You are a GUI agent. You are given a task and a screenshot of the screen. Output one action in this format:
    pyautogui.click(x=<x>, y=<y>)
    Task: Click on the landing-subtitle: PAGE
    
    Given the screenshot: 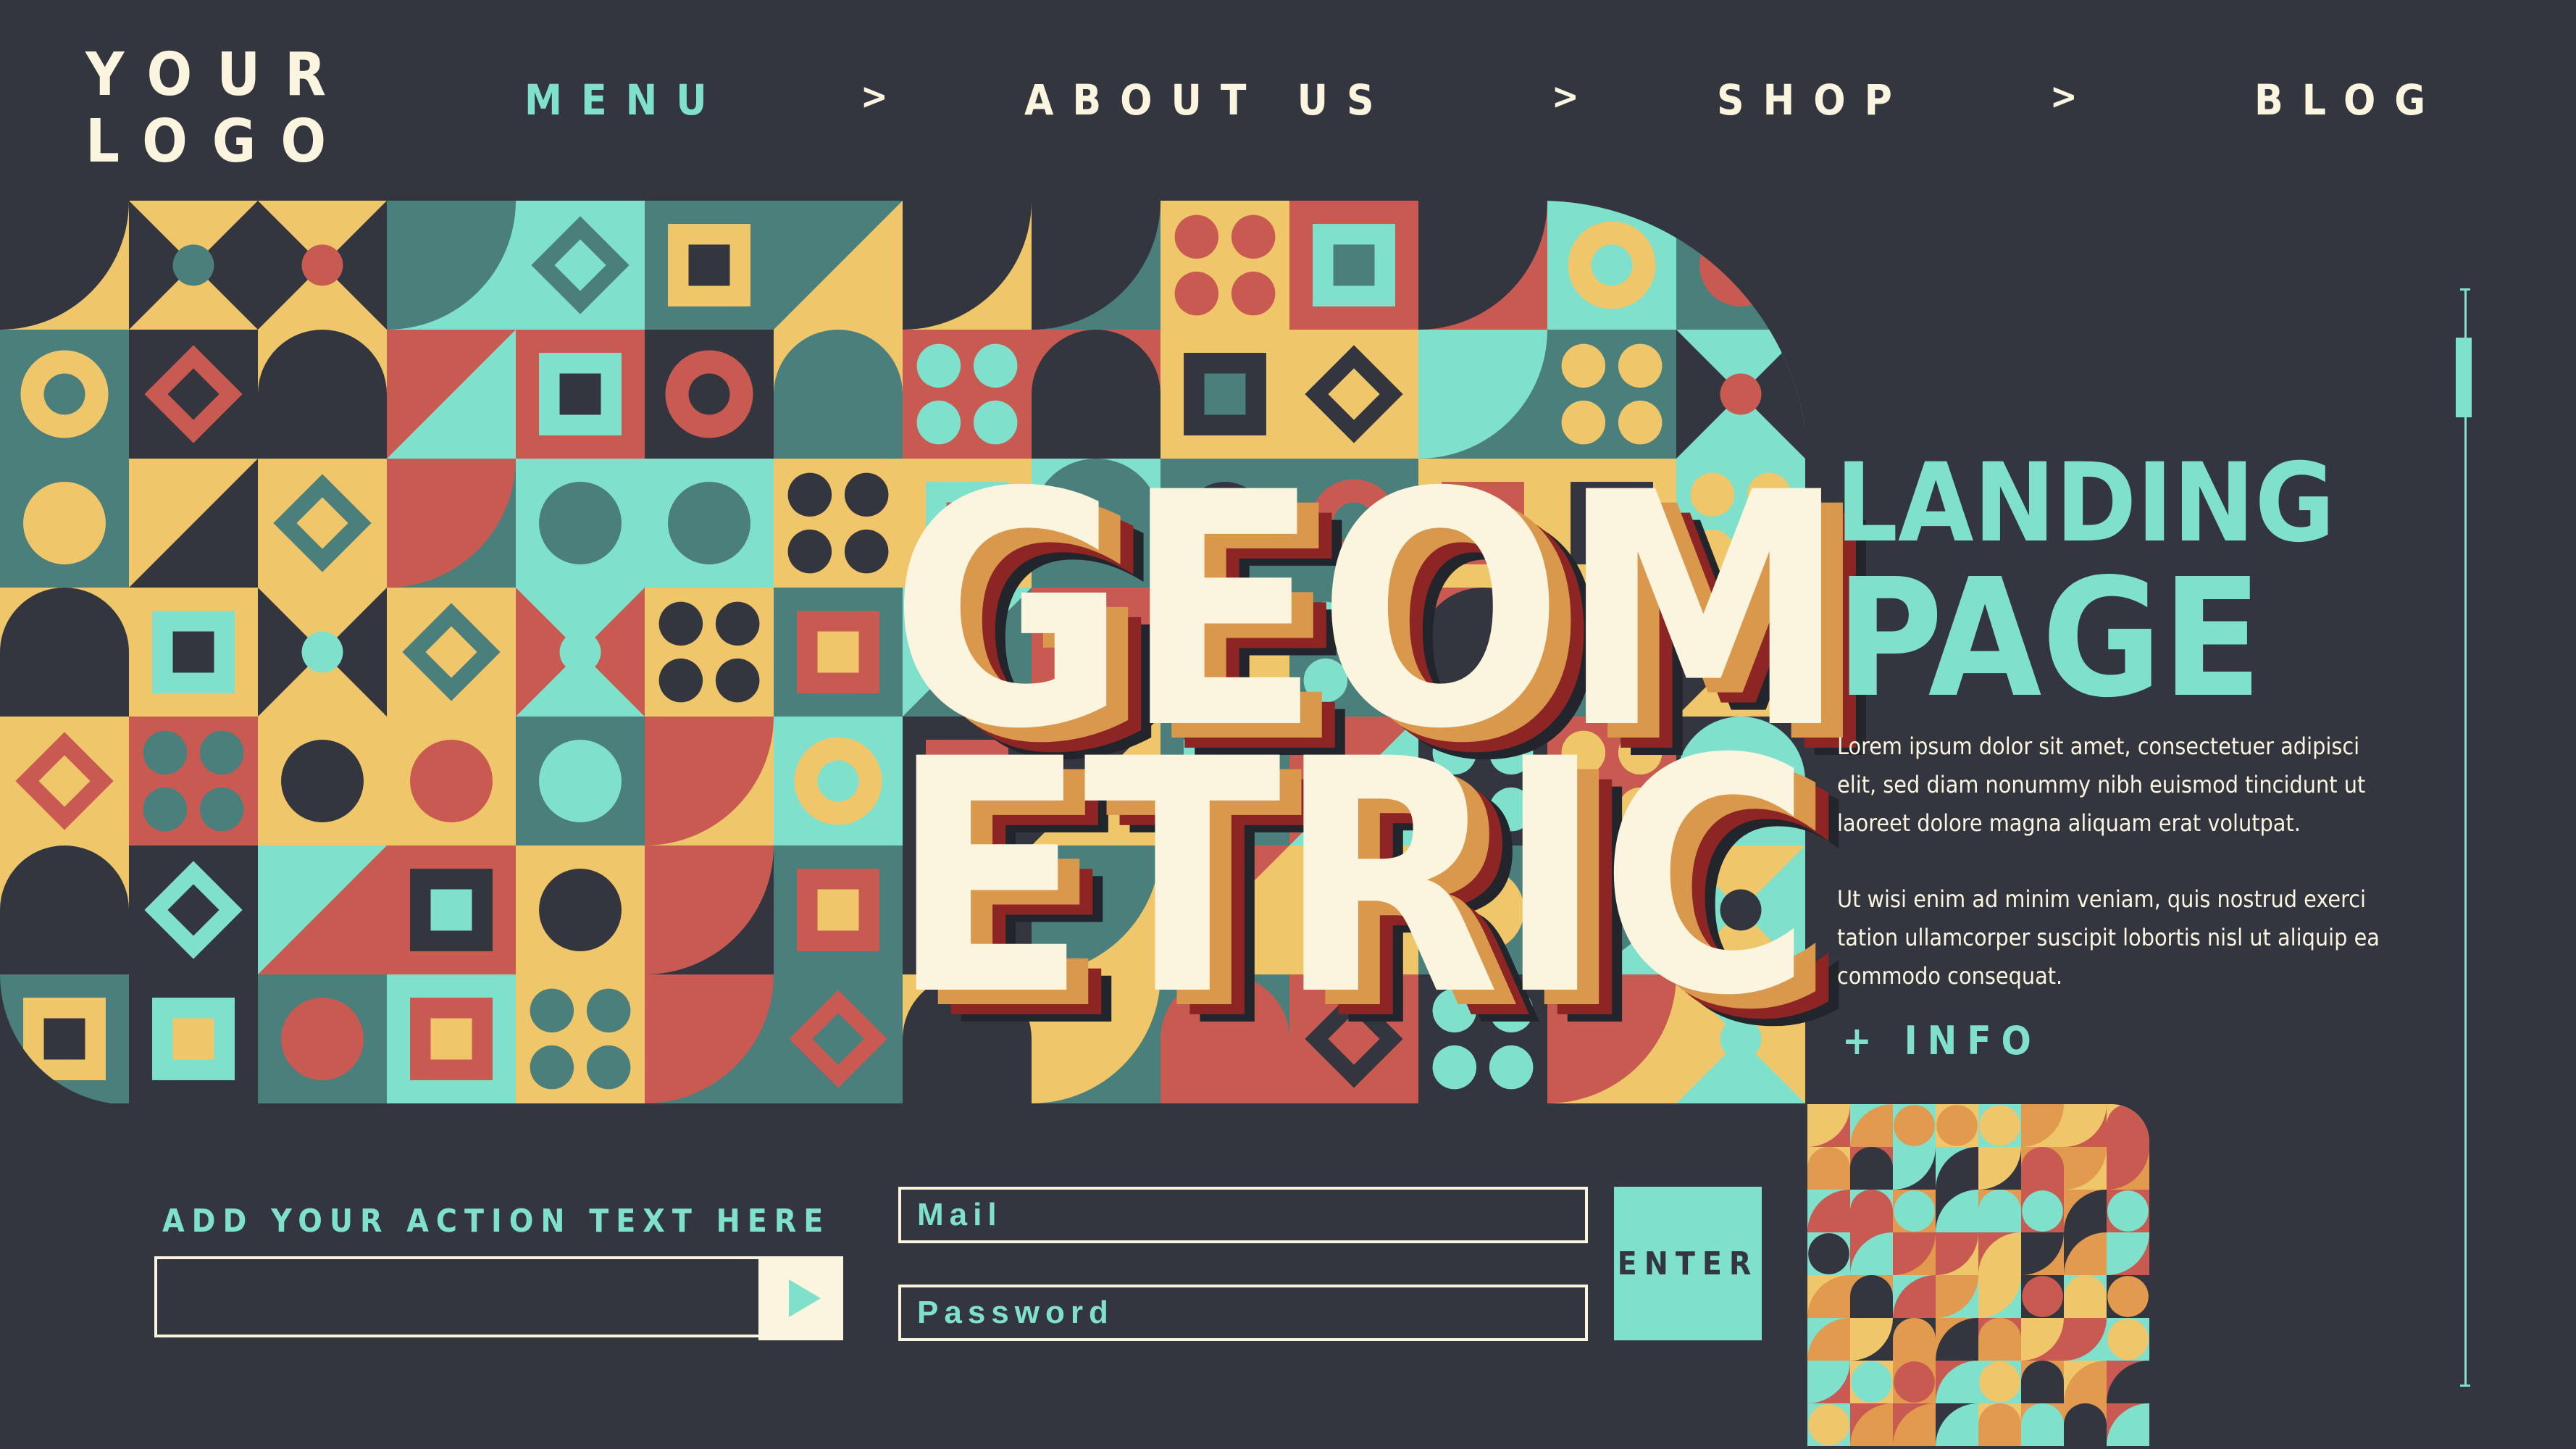 What is the action you would take?
    pyautogui.click(x=2049, y=639)
    